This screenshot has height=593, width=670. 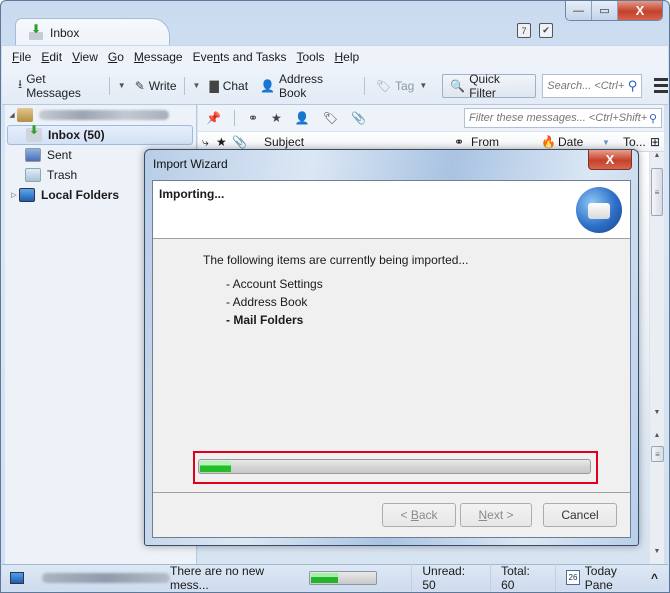 What do you see at coordinates (221, 142) in the screenshot?
I see `star-column-icon: ★` at bounding box center [221, 142].